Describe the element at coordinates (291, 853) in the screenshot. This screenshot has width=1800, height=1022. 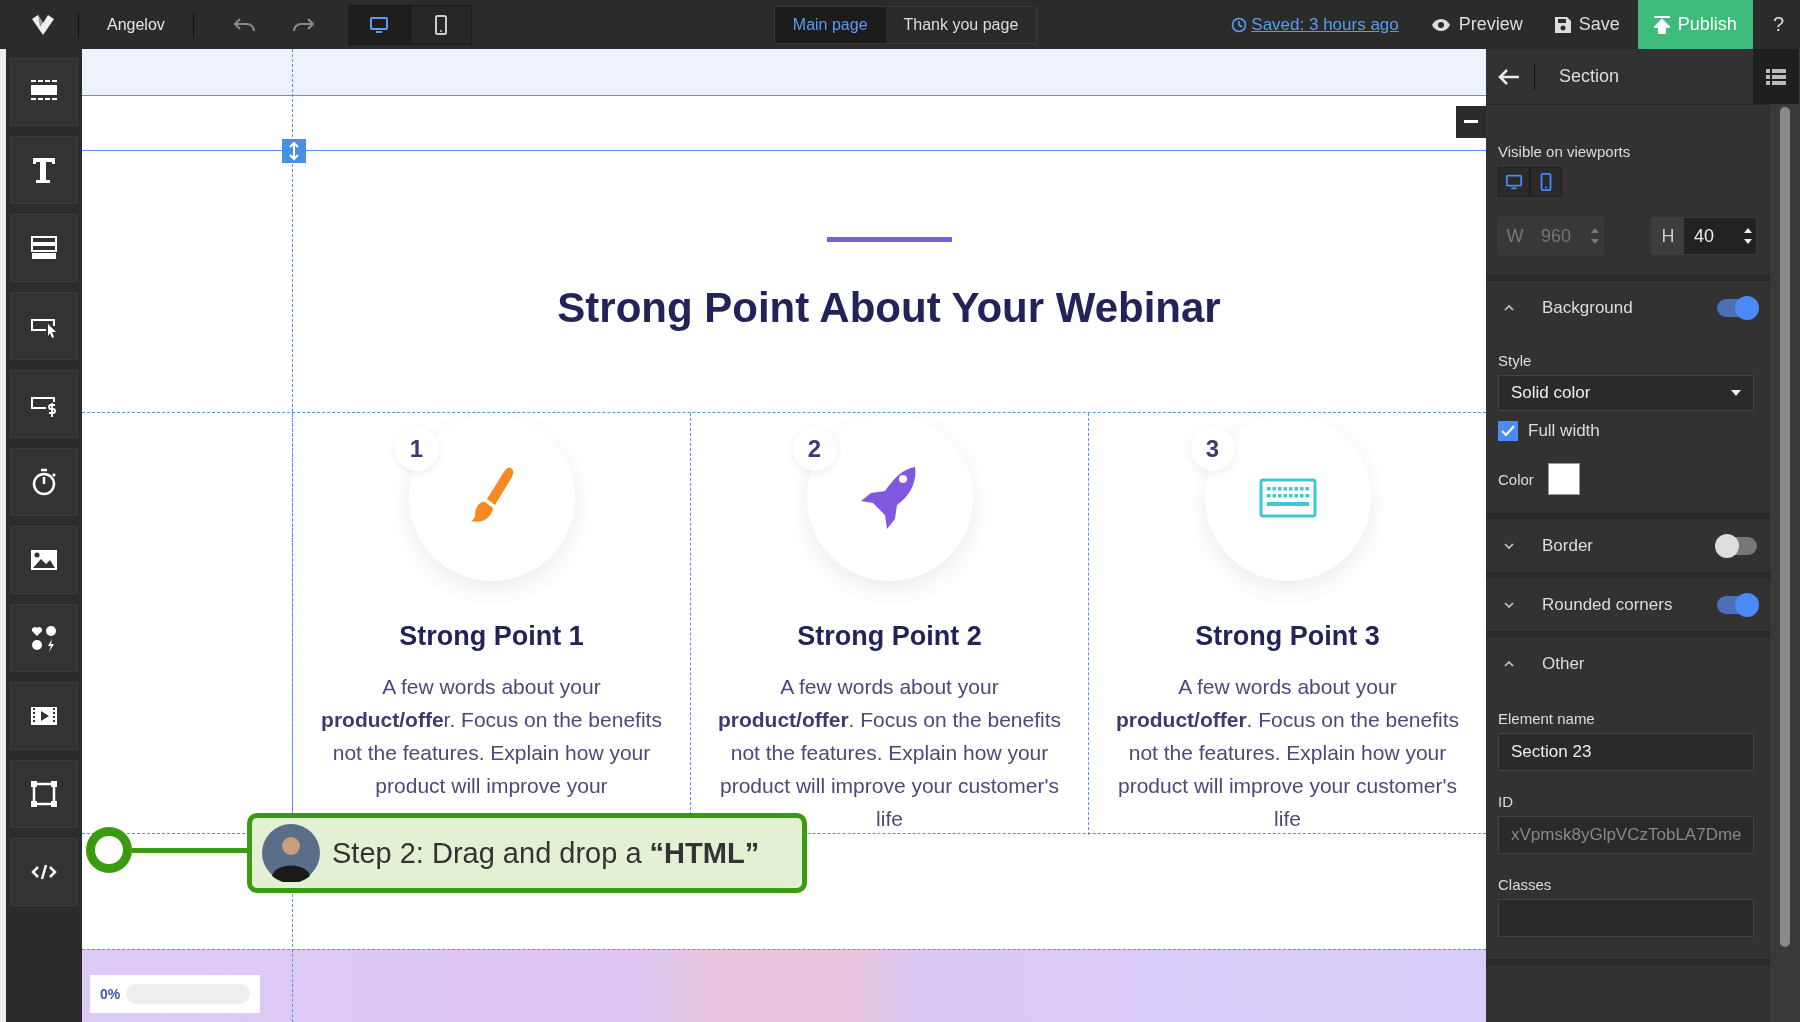
I see `avatar` at that location.